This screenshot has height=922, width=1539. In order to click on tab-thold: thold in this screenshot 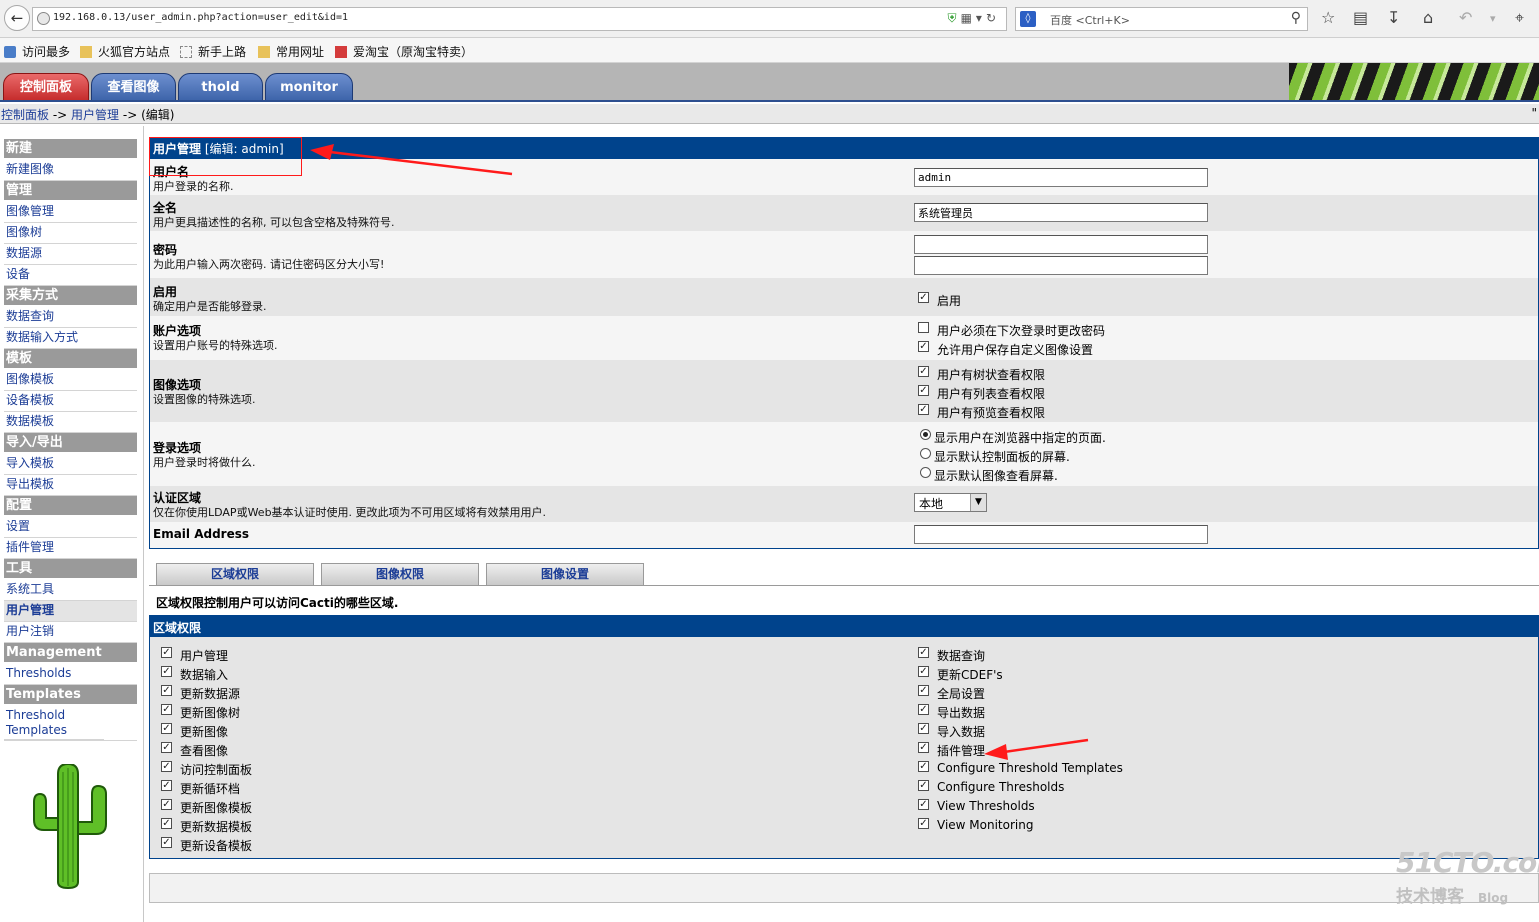, I will do `click(220, 87)`.